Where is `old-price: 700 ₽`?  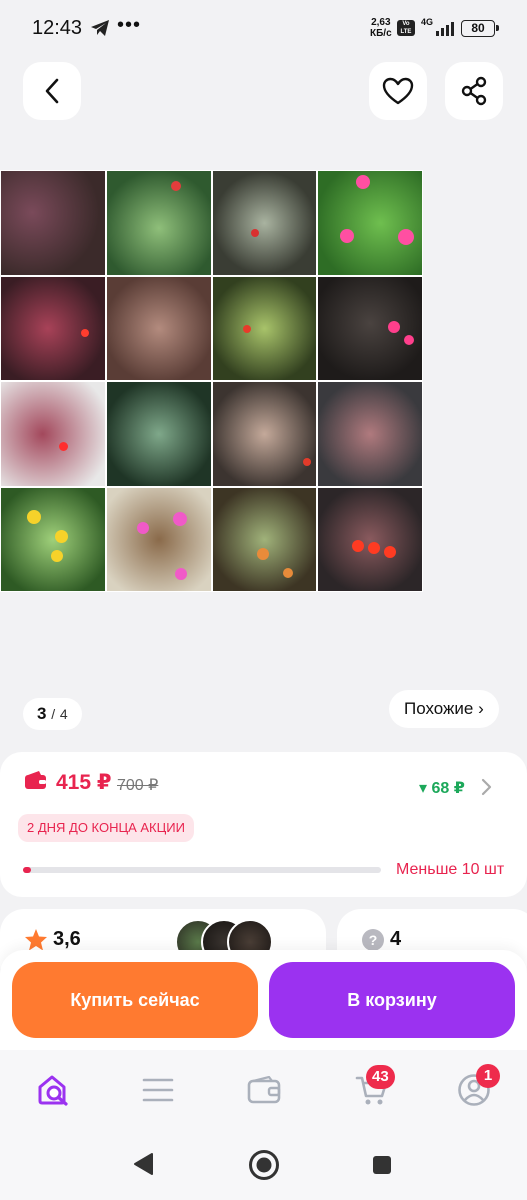 old-price: 700 ₽ is located at coordinates (138, 785).